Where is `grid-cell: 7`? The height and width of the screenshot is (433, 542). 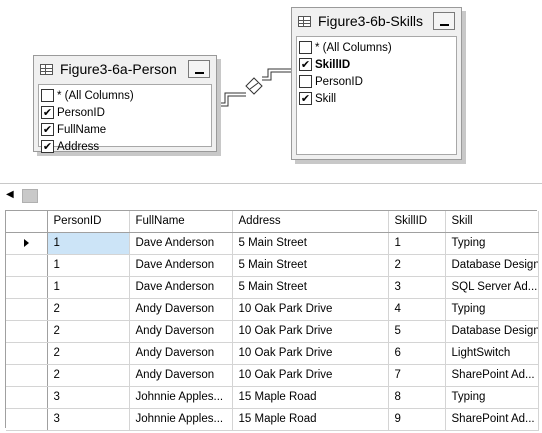
grid-cell: 7 is located at coordinates (417, 375).